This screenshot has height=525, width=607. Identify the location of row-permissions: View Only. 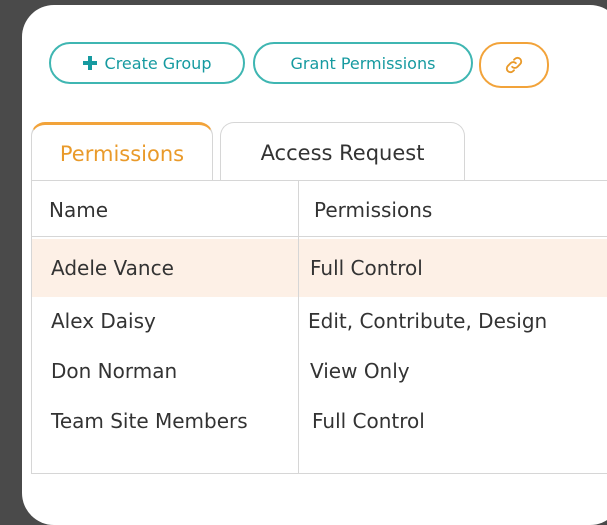
(360, 371).